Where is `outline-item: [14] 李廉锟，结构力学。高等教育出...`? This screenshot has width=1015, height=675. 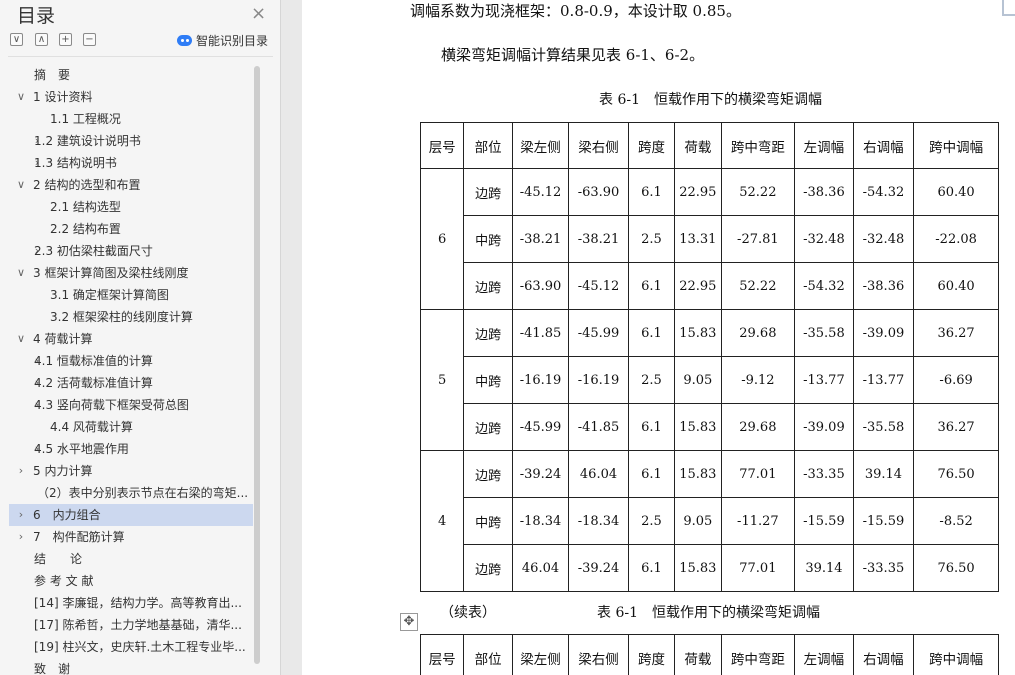
outline-item: [14] 李廉锟，结构力学。高等教育出... is located at coordinates (131, 603).